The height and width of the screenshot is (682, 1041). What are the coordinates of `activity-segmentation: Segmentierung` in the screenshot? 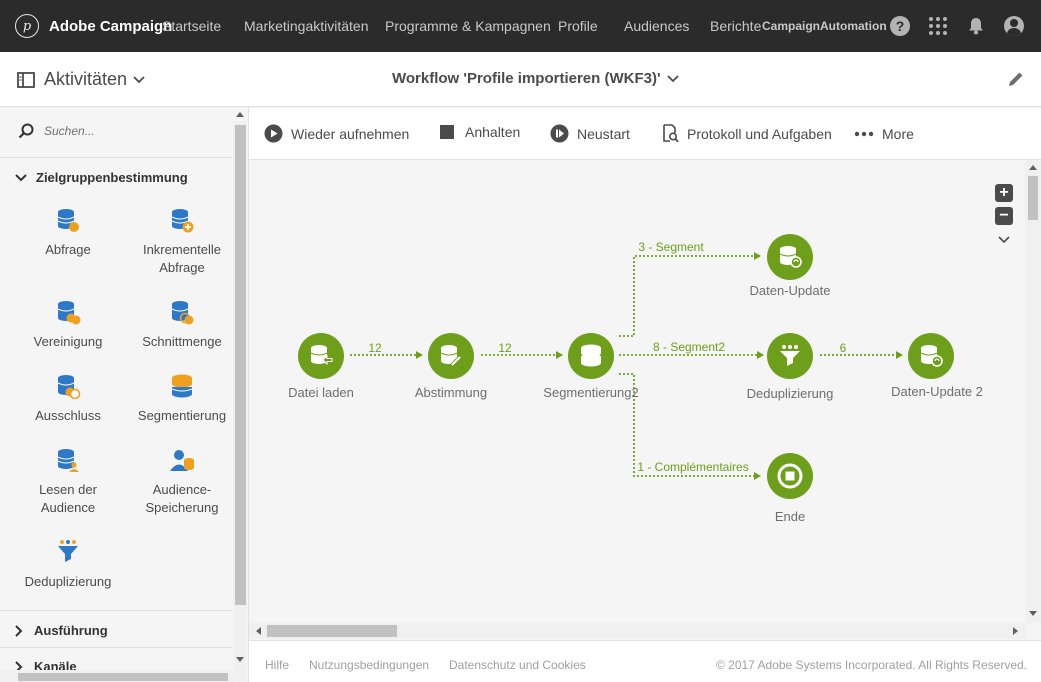 It's located at (182, 399).